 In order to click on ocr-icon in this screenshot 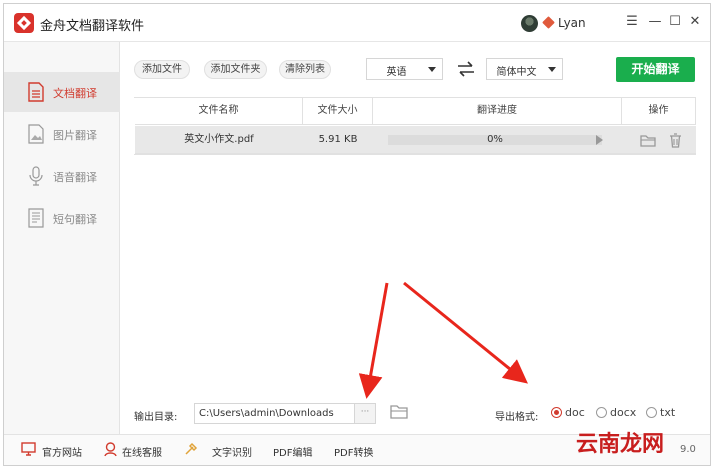, I will do `click(191, 448)`.